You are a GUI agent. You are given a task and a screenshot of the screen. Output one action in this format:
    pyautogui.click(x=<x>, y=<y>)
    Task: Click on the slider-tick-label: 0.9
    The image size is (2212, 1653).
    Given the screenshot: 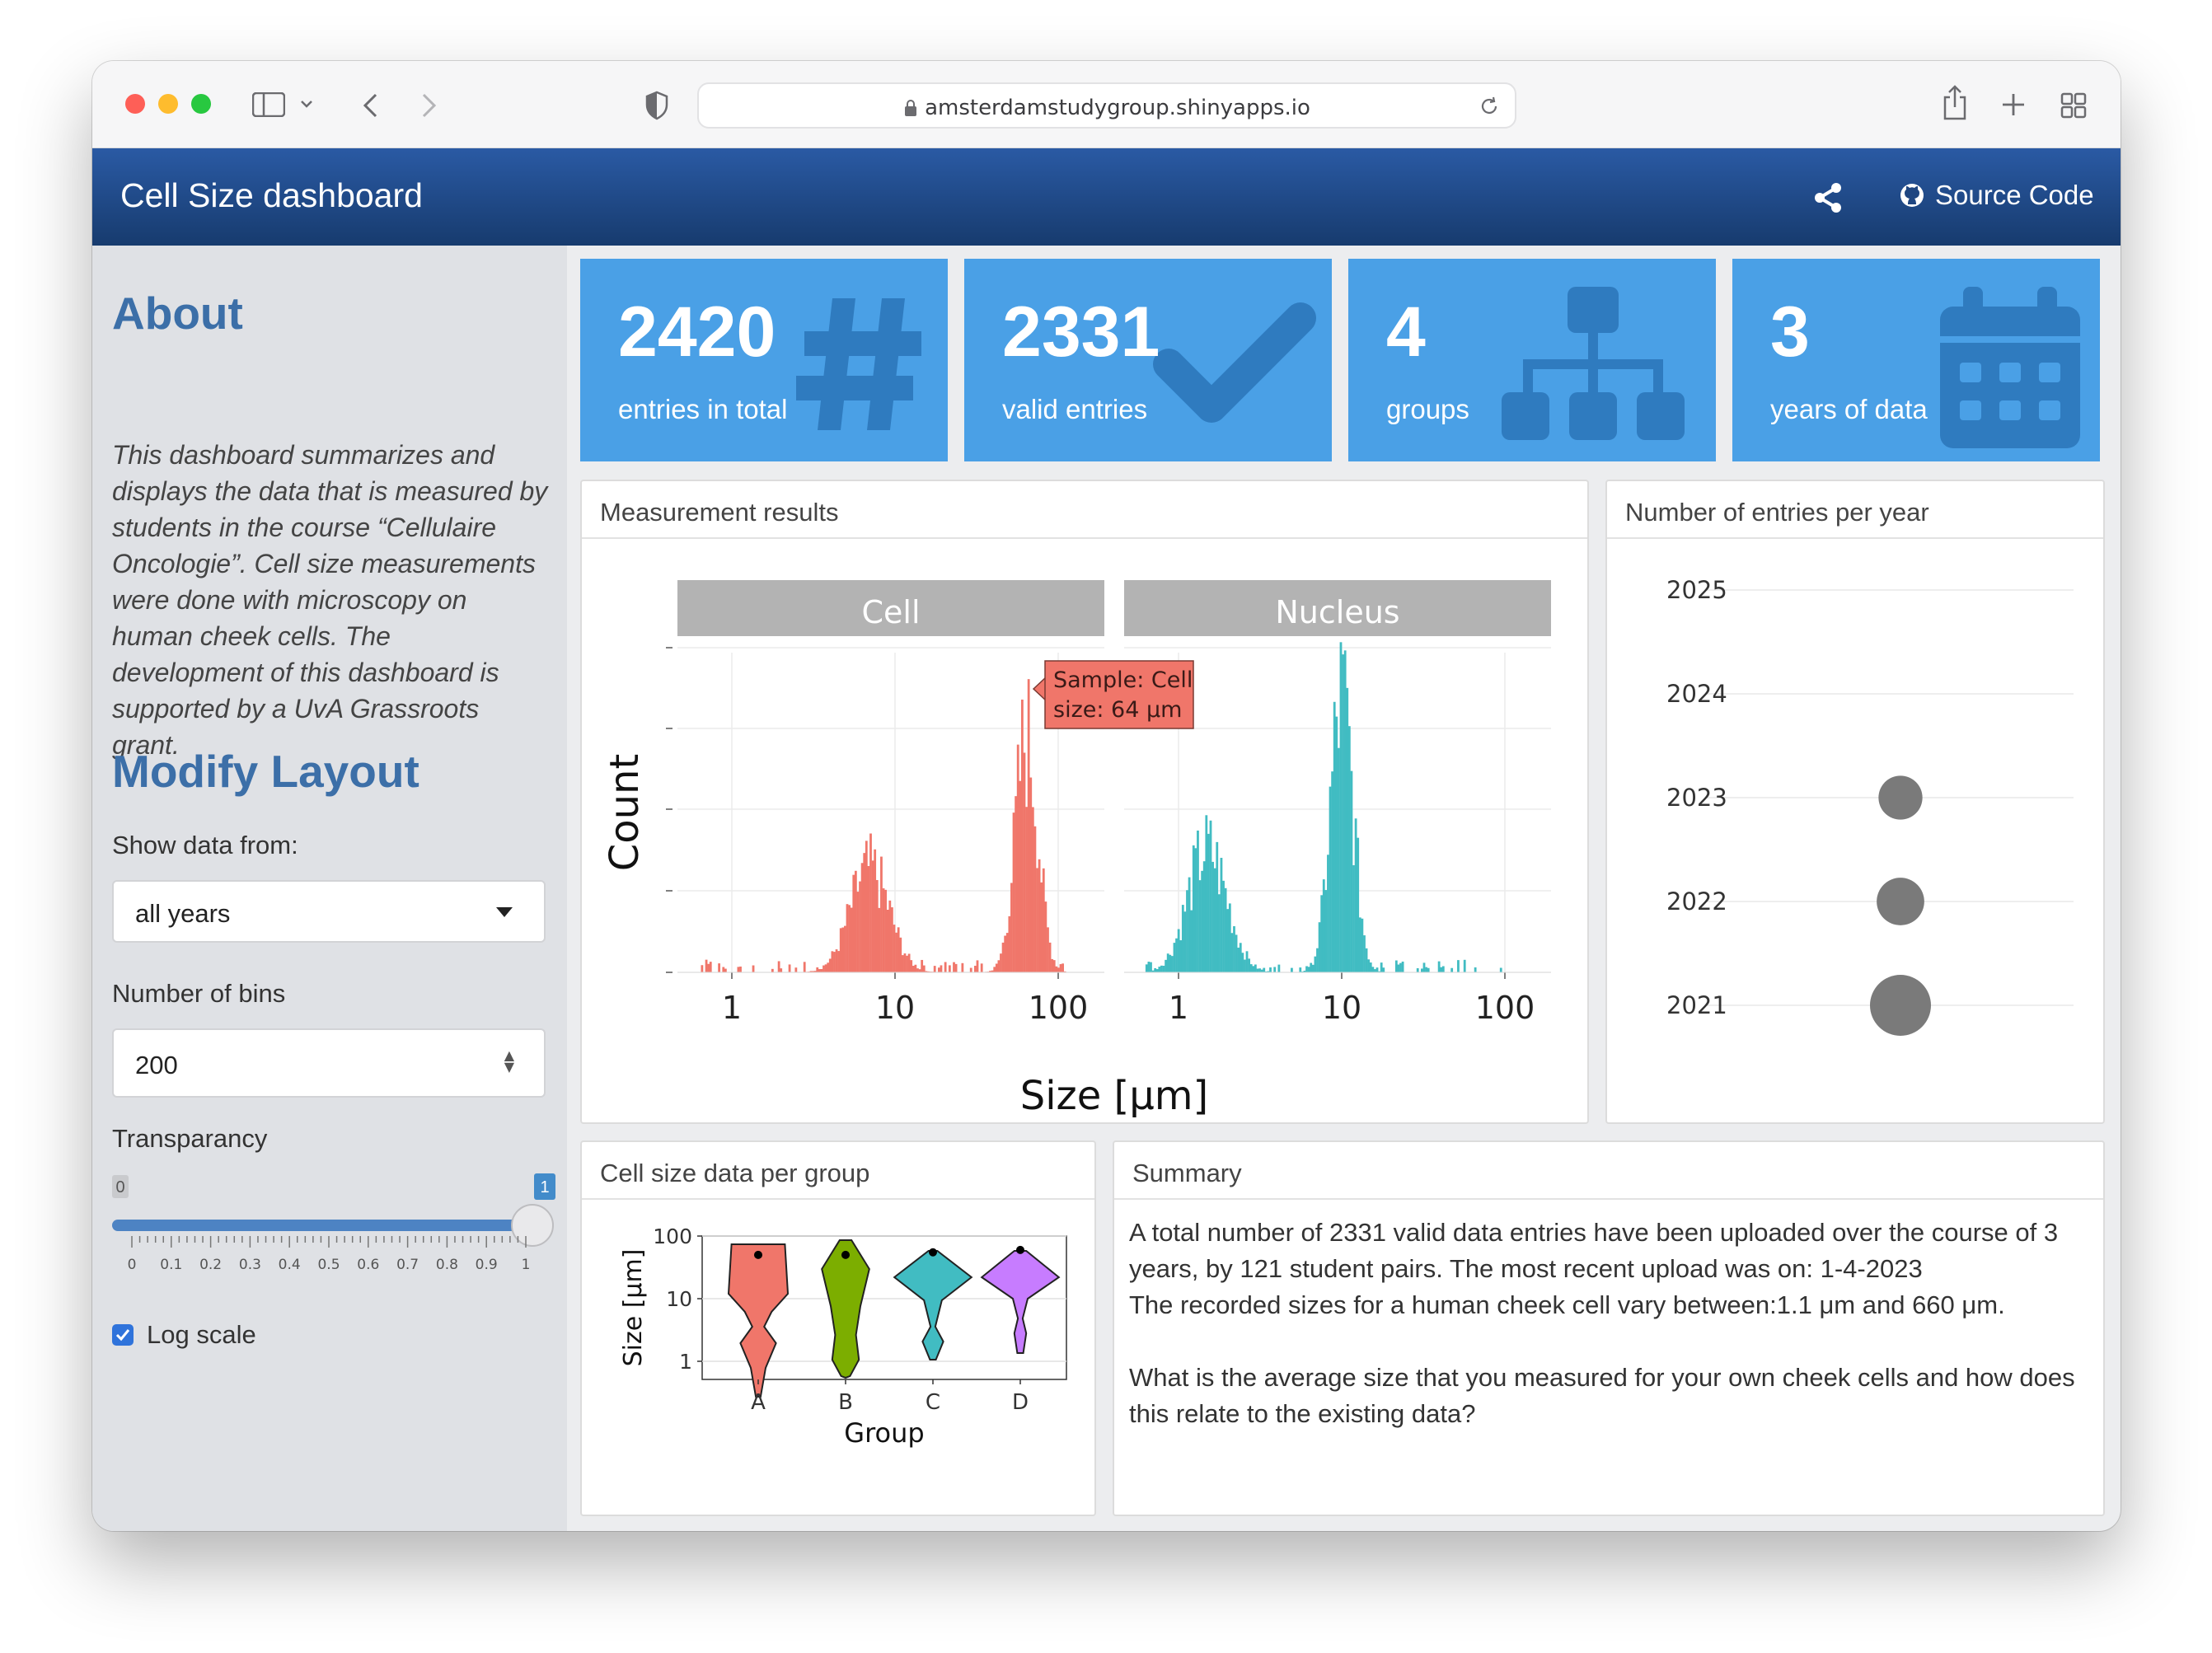 What is the action you would take?
    pyautogui.click(x=487, y=1265)
    